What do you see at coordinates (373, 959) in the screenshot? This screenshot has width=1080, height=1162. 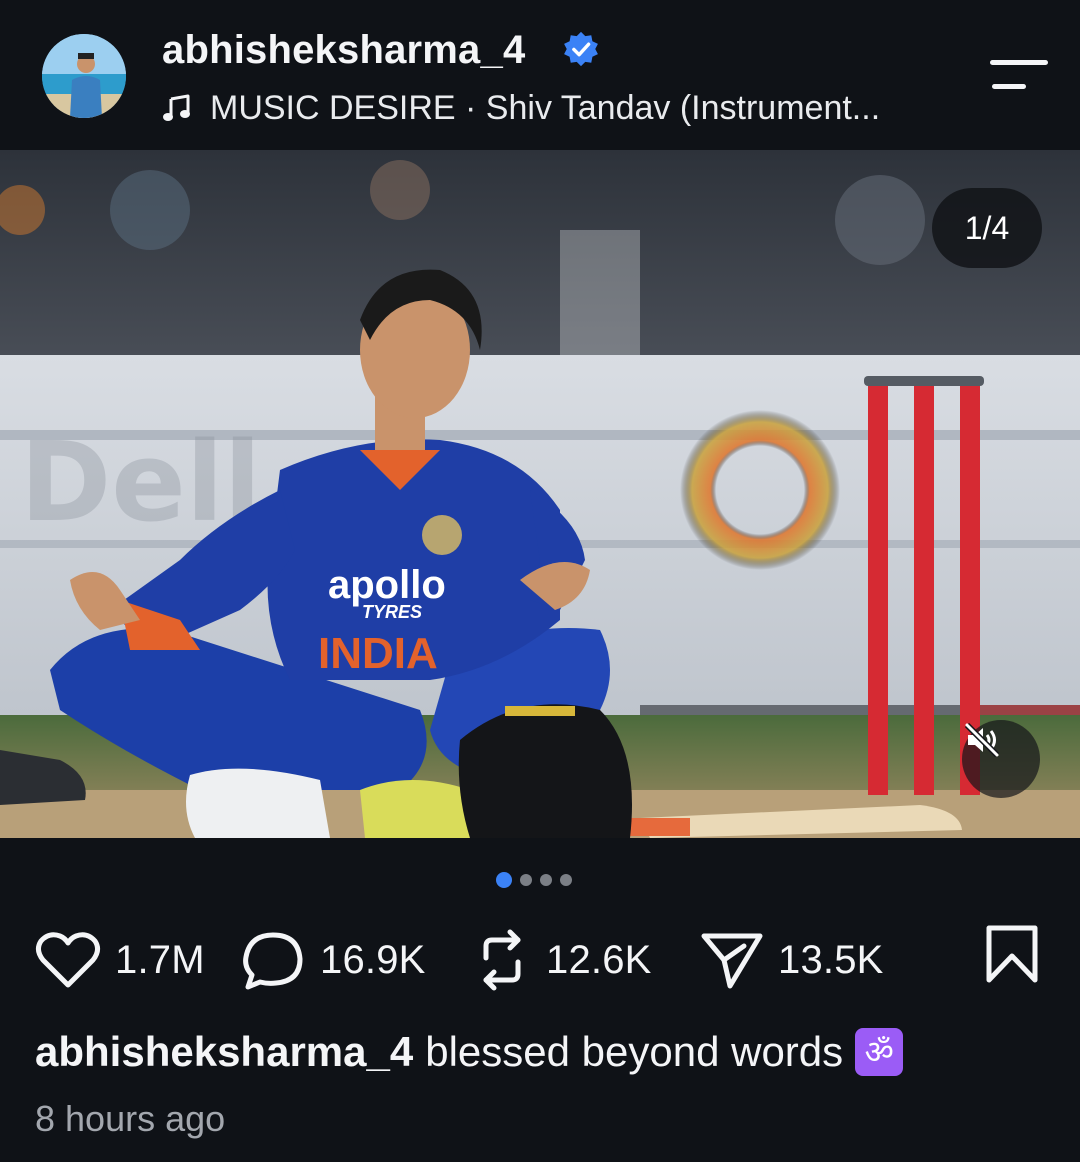 I see `comment-count: 16.9K` at bounding box center [373, 959].